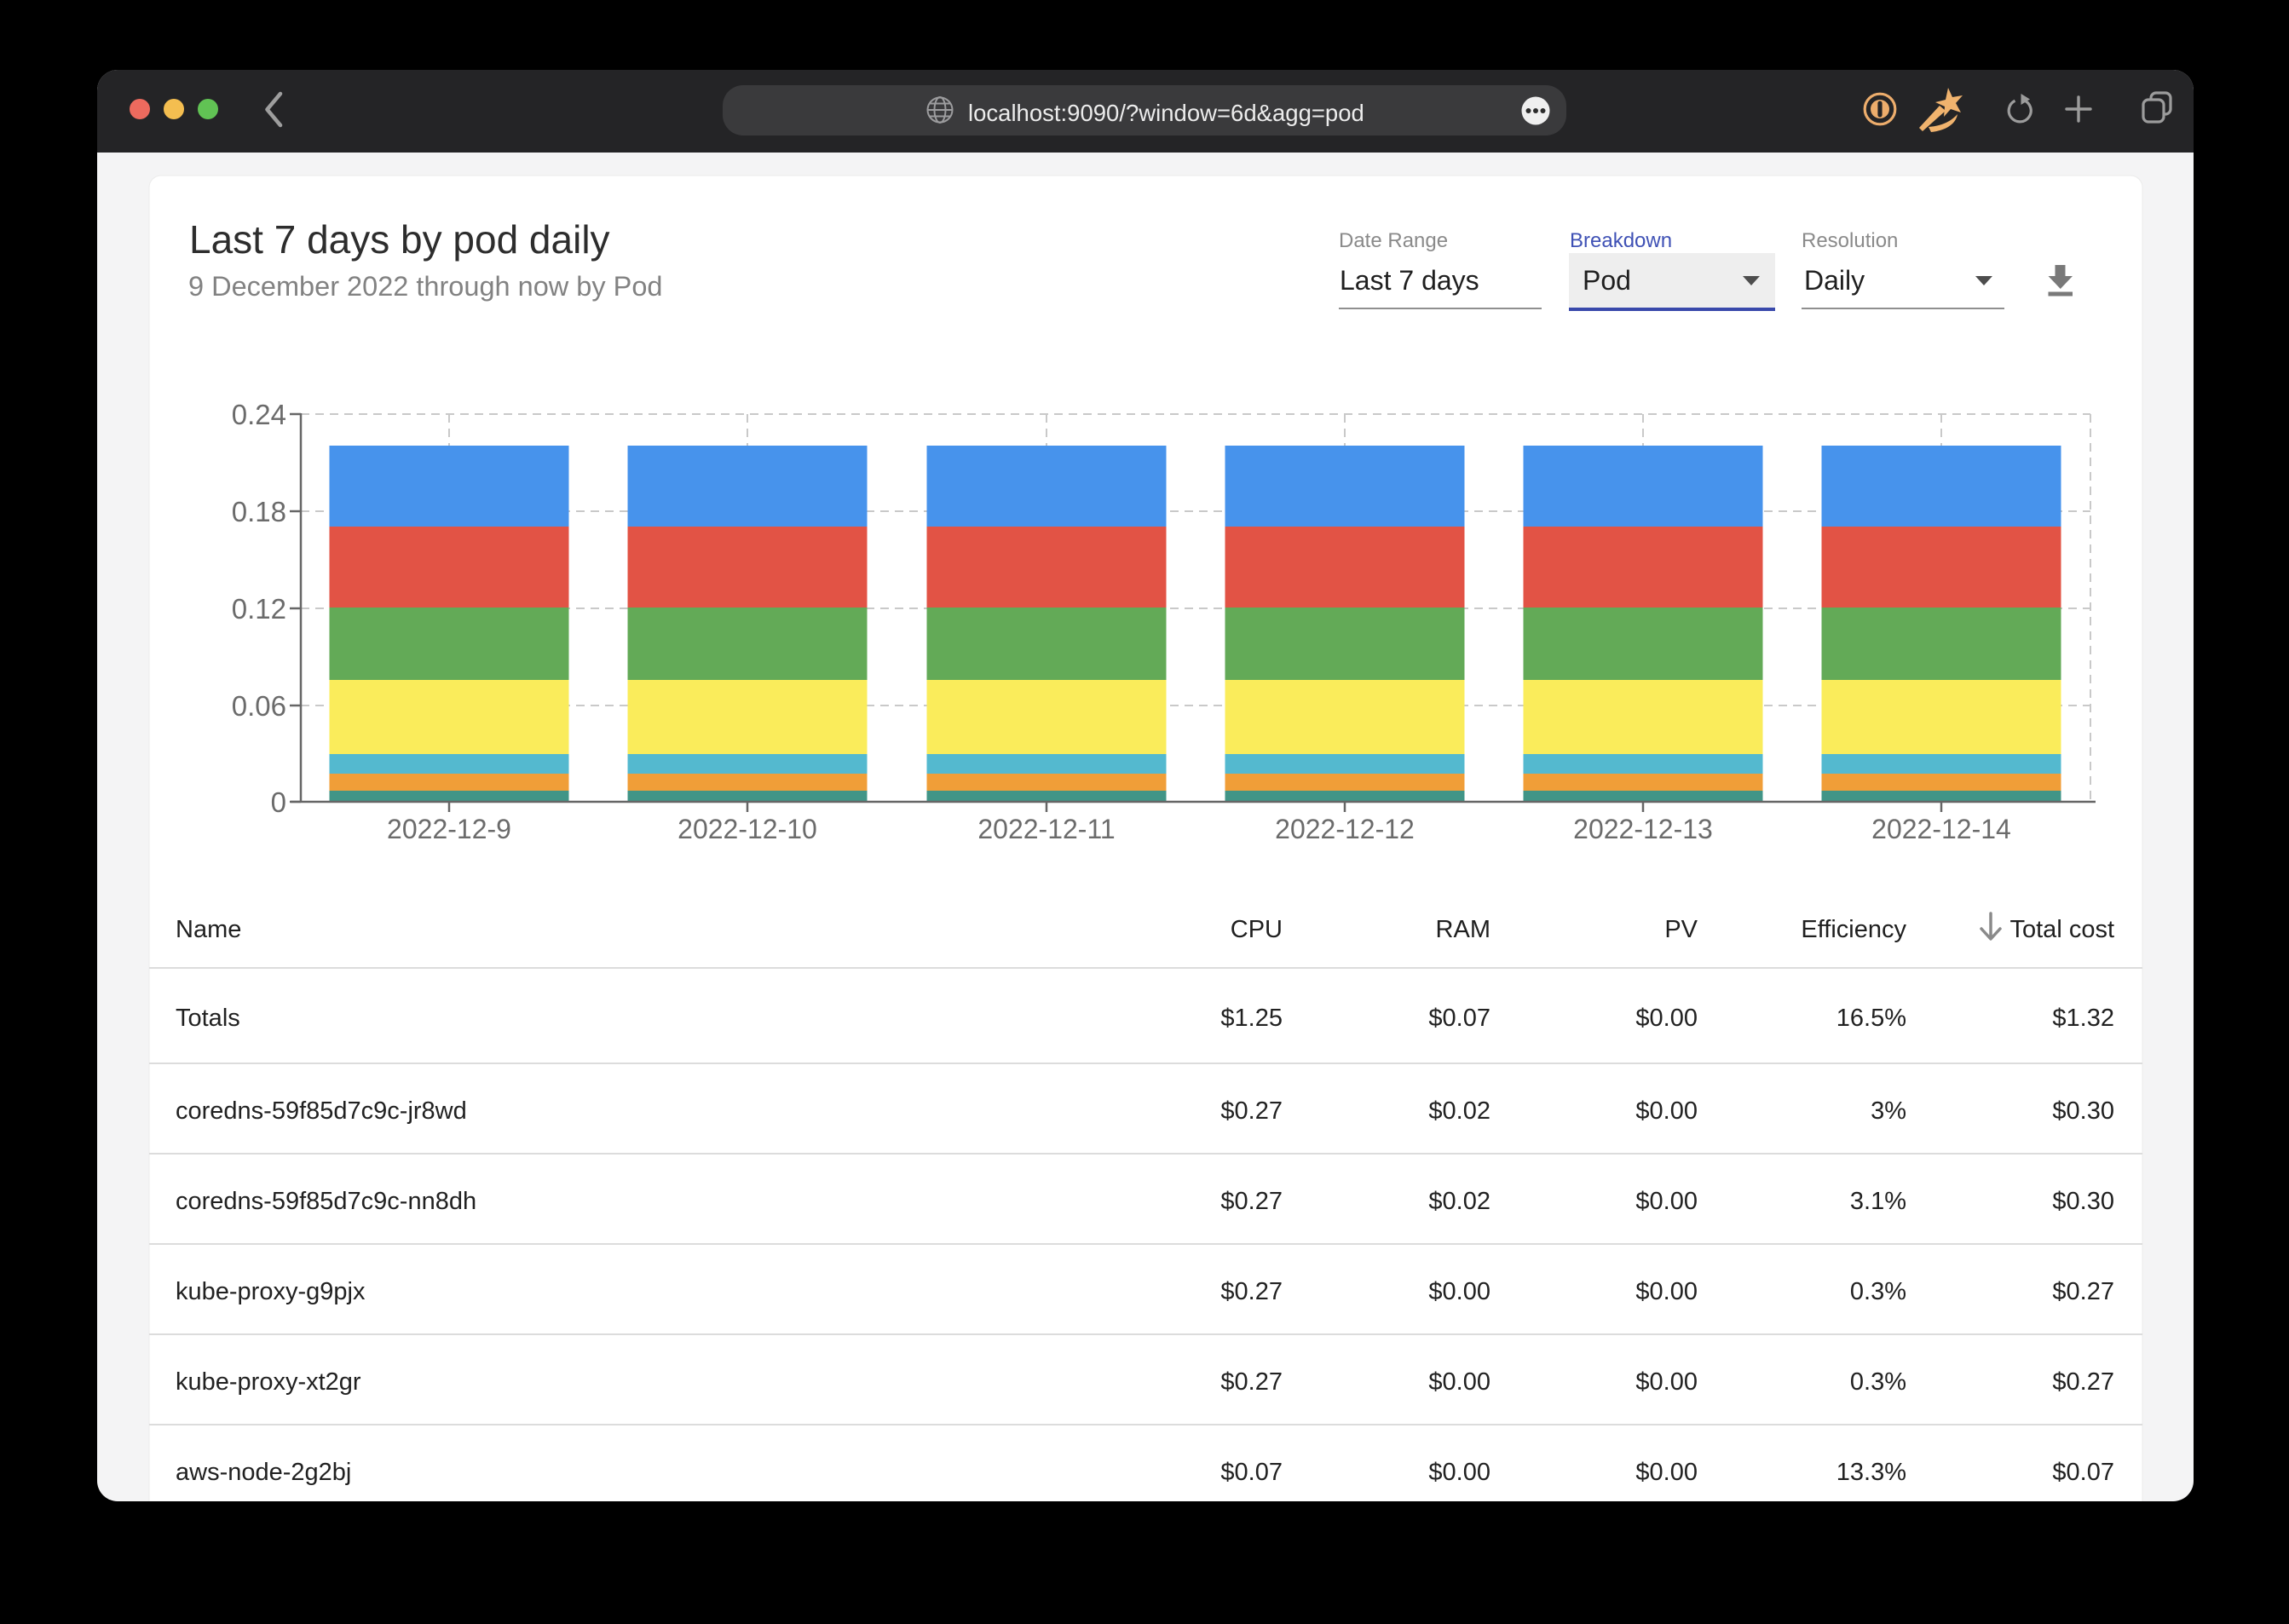 The height and width of the screenshot is (1624, 2289). Describe the element at coordinates (1878, 1201) in the screenshot. I see `svg-text: 3.1%` at that location.